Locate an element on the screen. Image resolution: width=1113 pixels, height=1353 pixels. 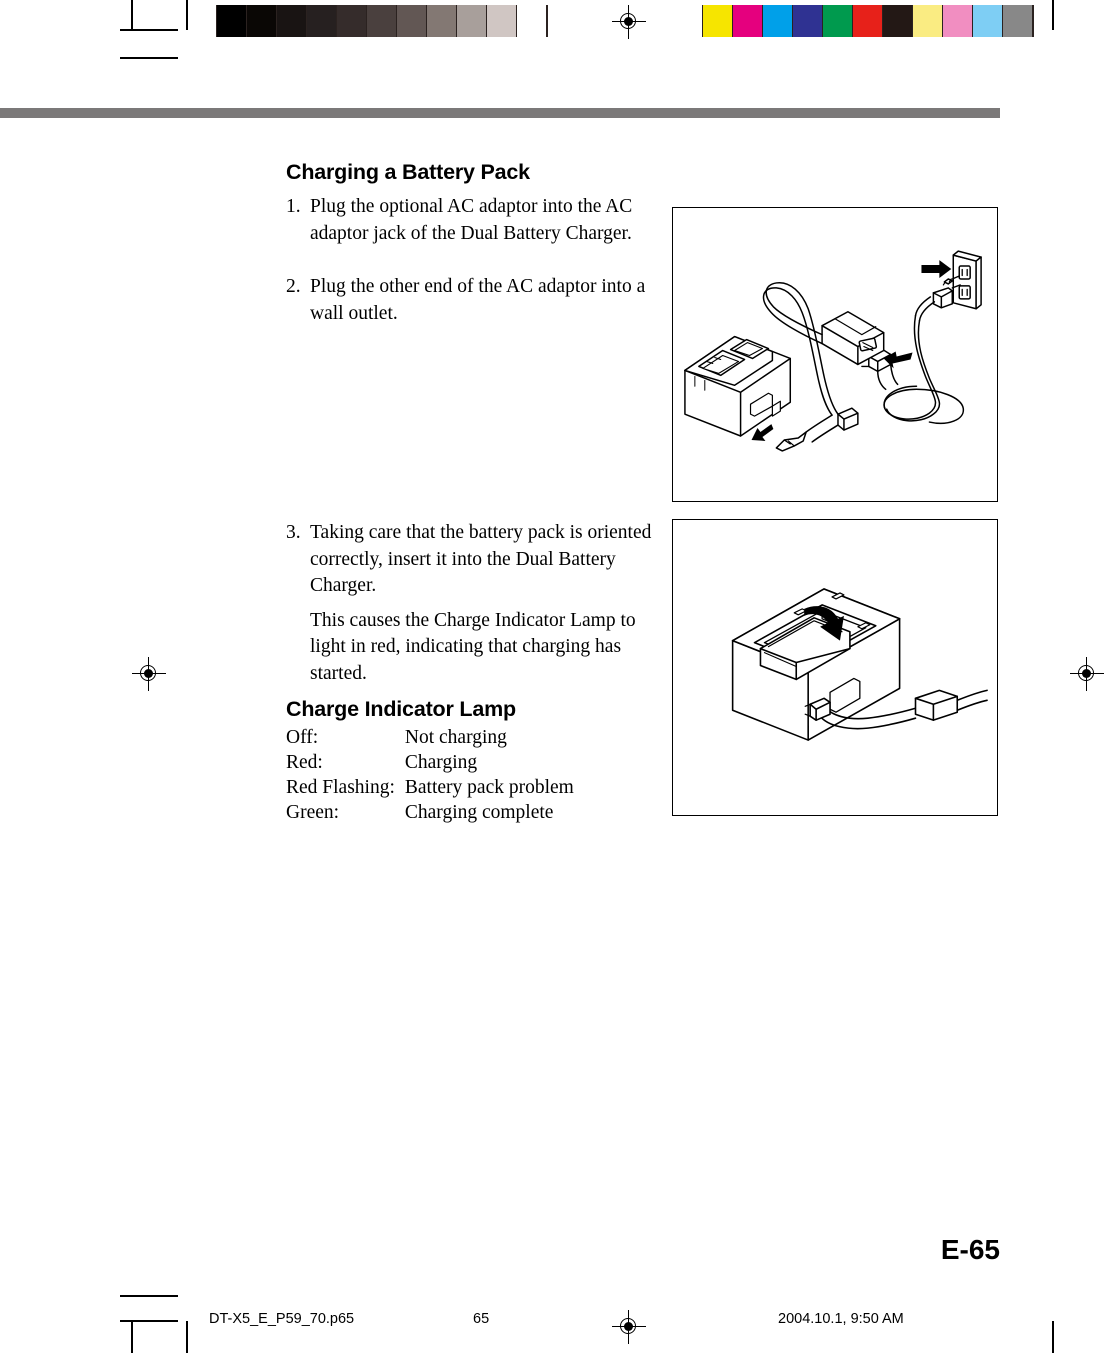
table-row: Red: Charging is located at coordinates (430, 762).